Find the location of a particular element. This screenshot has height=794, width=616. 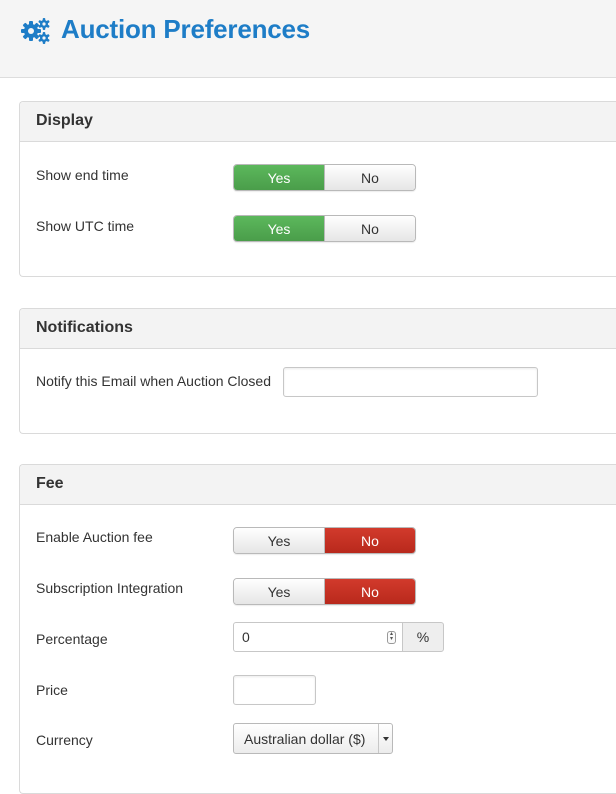

show-end-time-toggle: Yes No is located at coordinates (324, 177).